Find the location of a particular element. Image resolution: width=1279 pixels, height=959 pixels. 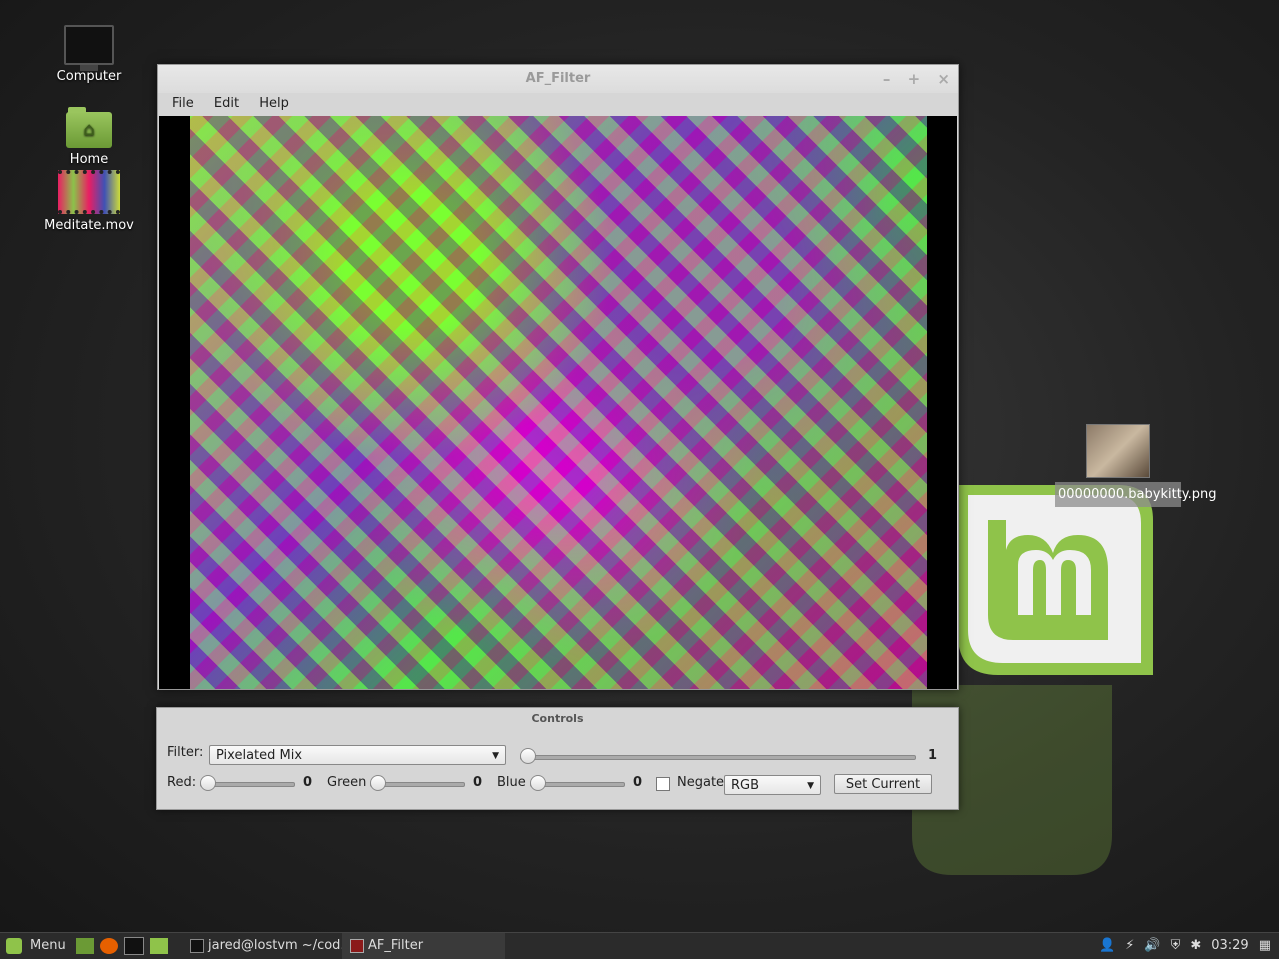

show-desktop-icon is located at coordinates (85, 945).